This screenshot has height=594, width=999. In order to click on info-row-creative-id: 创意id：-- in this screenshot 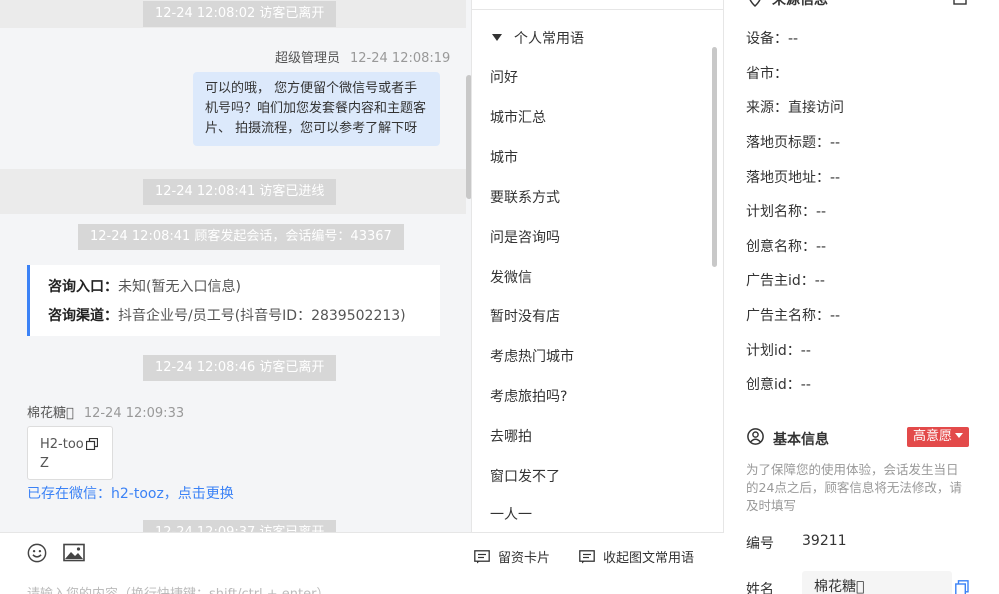, I will do `click(778, 384)`.